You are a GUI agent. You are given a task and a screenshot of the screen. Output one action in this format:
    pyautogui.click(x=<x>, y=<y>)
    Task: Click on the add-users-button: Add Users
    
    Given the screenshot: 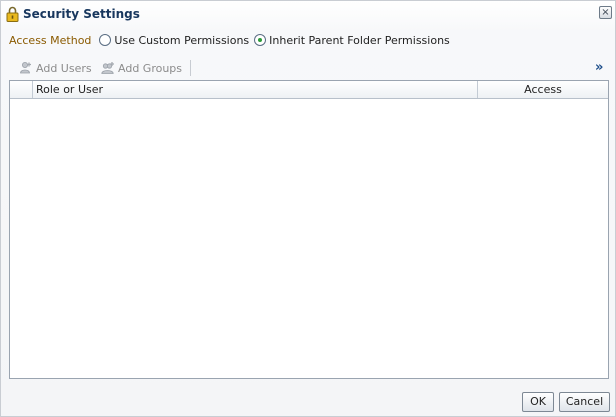 What is the action you would take?
    pyautogui.click(x=55, y=68)
    